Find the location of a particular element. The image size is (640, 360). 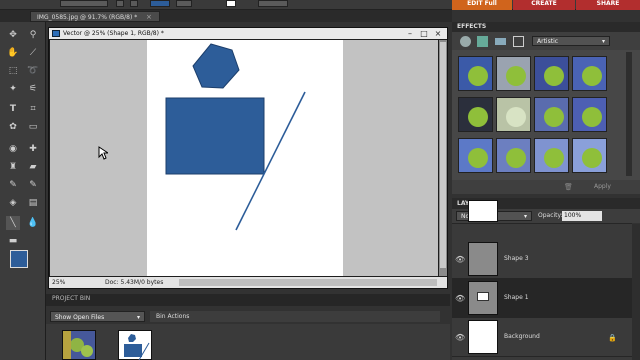

move-icon: ✋ is located at coordinates (13, 53).